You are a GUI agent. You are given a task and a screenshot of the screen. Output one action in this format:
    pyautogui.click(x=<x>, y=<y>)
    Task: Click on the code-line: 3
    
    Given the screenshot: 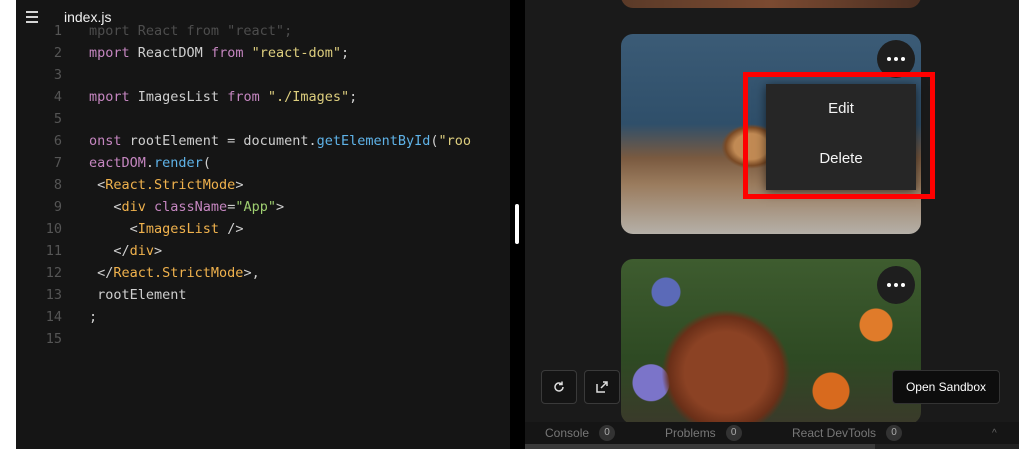 What is the action you would take?
    pyautogui.click(x=263, y=75)
    